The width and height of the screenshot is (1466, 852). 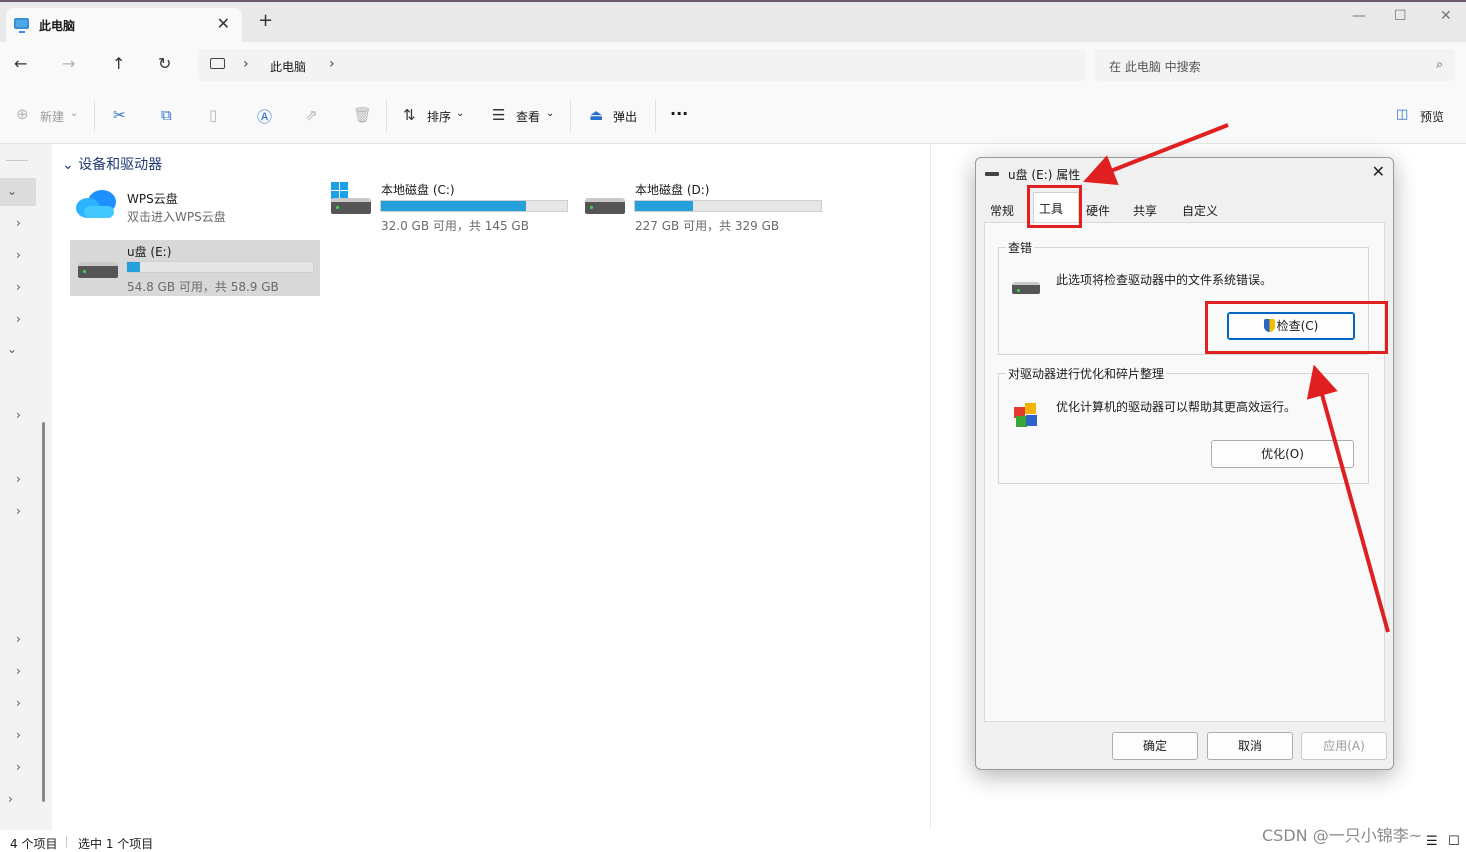 I want to click on more-options-button: ···, so click(x=679, y=113).